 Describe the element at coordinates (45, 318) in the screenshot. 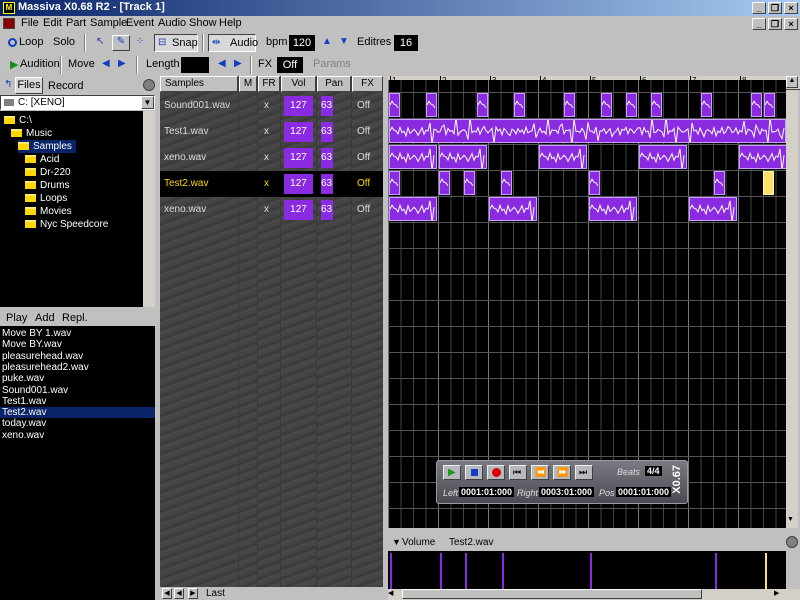

I see `add-button: Add` at that location.